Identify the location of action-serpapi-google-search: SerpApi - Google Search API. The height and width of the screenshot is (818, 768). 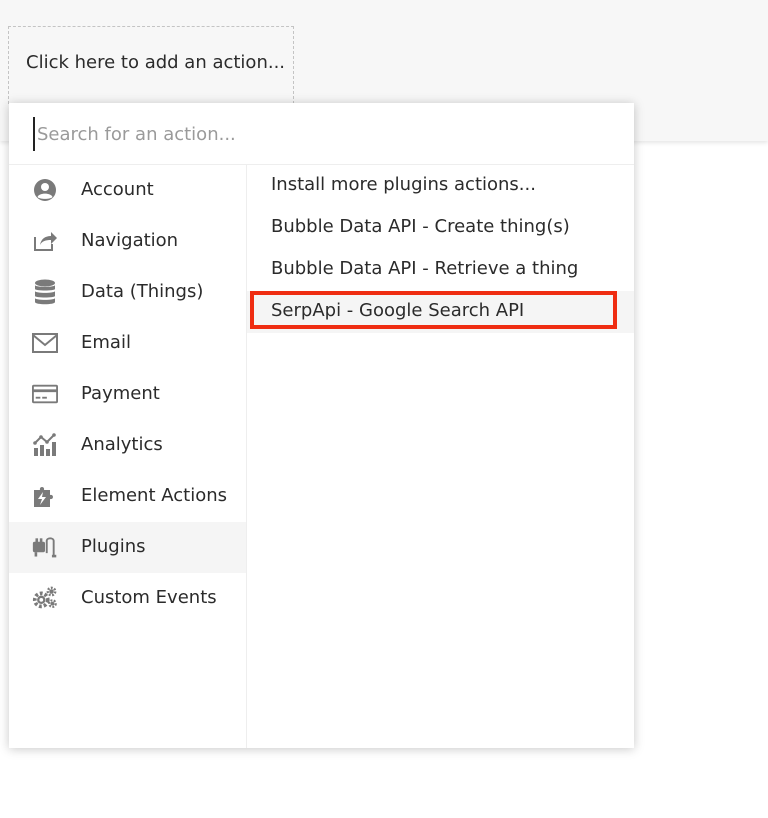
(440, 312).